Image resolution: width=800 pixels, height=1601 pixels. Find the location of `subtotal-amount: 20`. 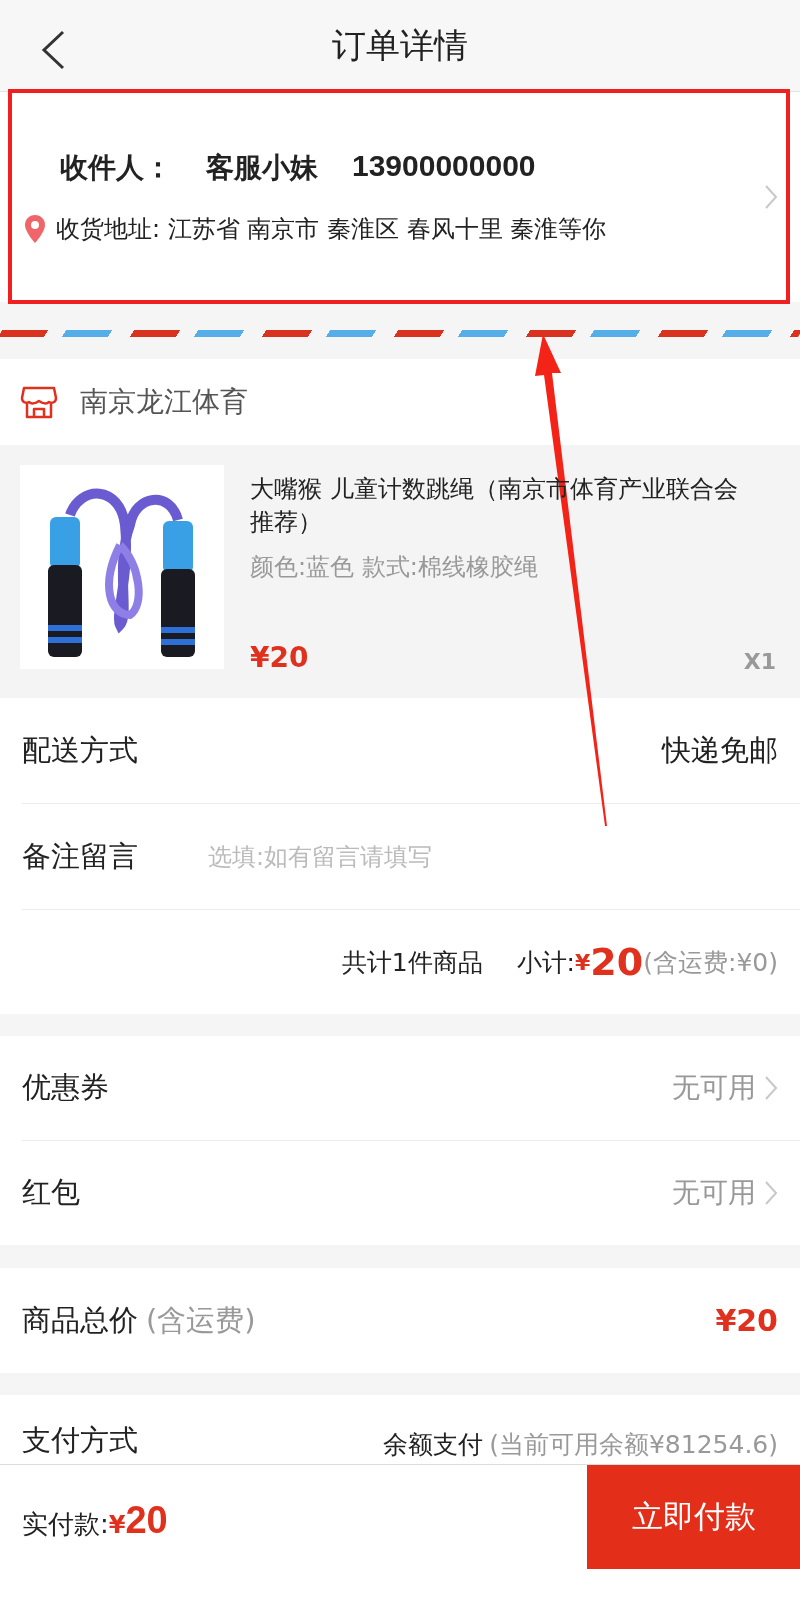

subtotal-amount: 20 is located at coordinates (617, 962).